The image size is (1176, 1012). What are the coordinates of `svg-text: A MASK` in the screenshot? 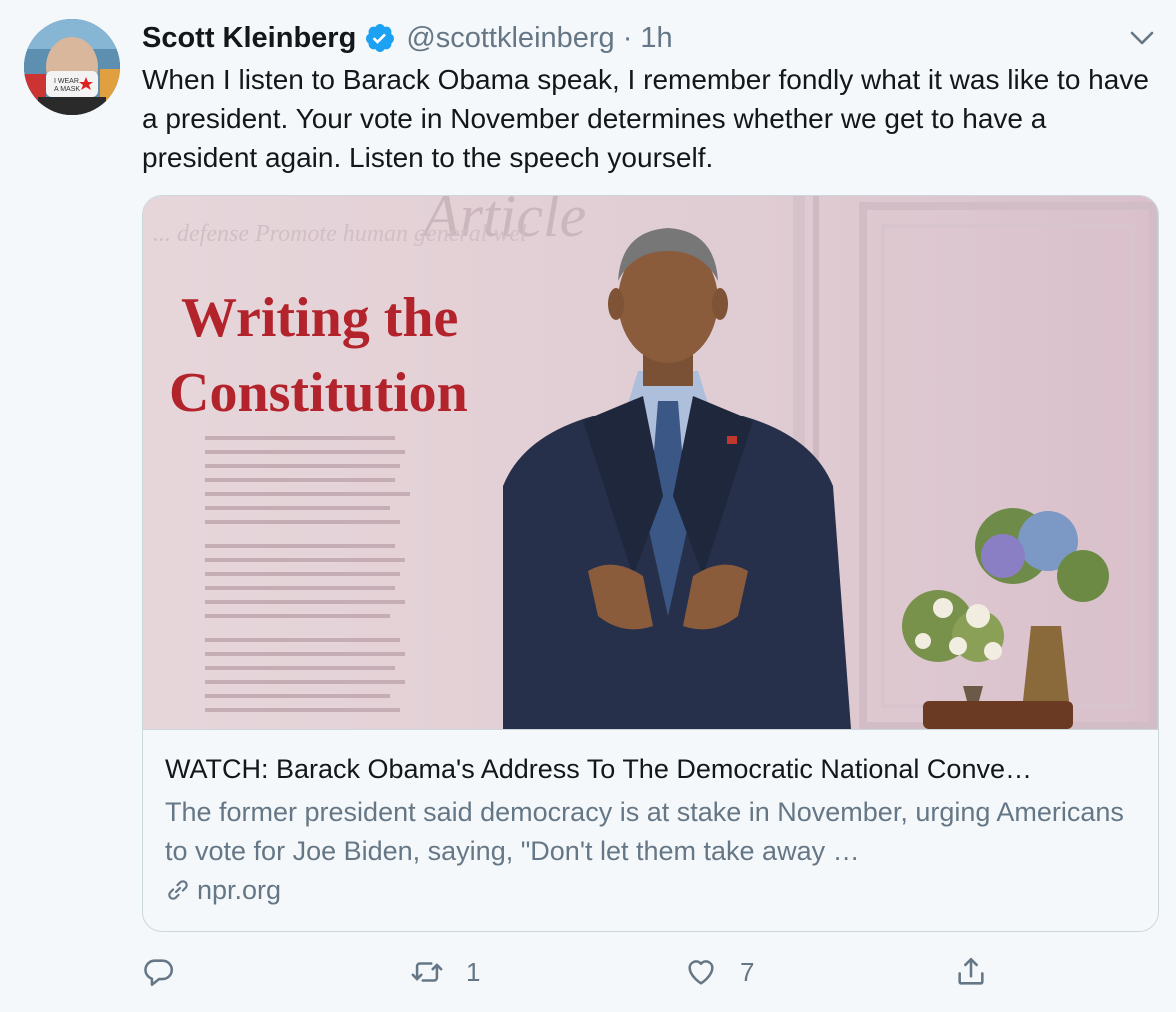 It's located at (67, 89).